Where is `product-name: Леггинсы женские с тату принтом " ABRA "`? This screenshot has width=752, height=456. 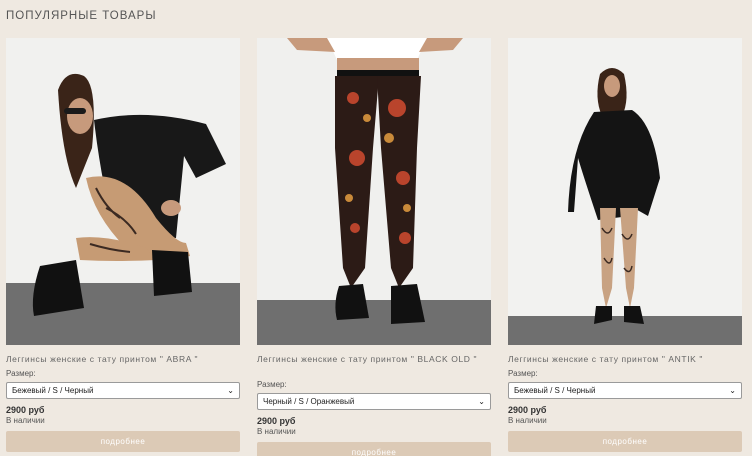 product-name: Леггинсы женские с тату принтом " ABRA " is located at coordinates (123, 359).